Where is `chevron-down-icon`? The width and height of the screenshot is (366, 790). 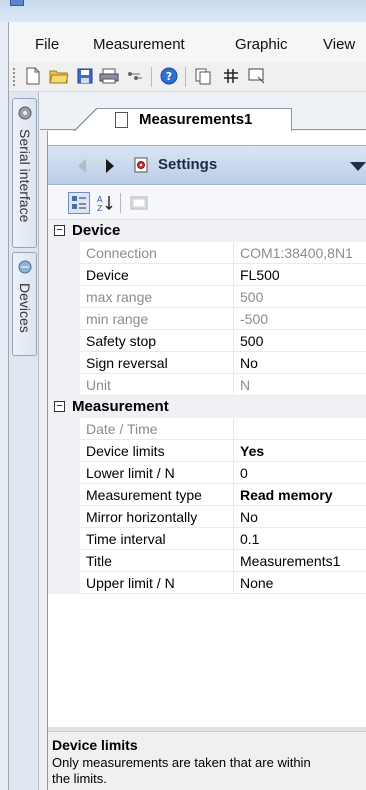 chevron-down-icon is located at coordinates (358, 166).